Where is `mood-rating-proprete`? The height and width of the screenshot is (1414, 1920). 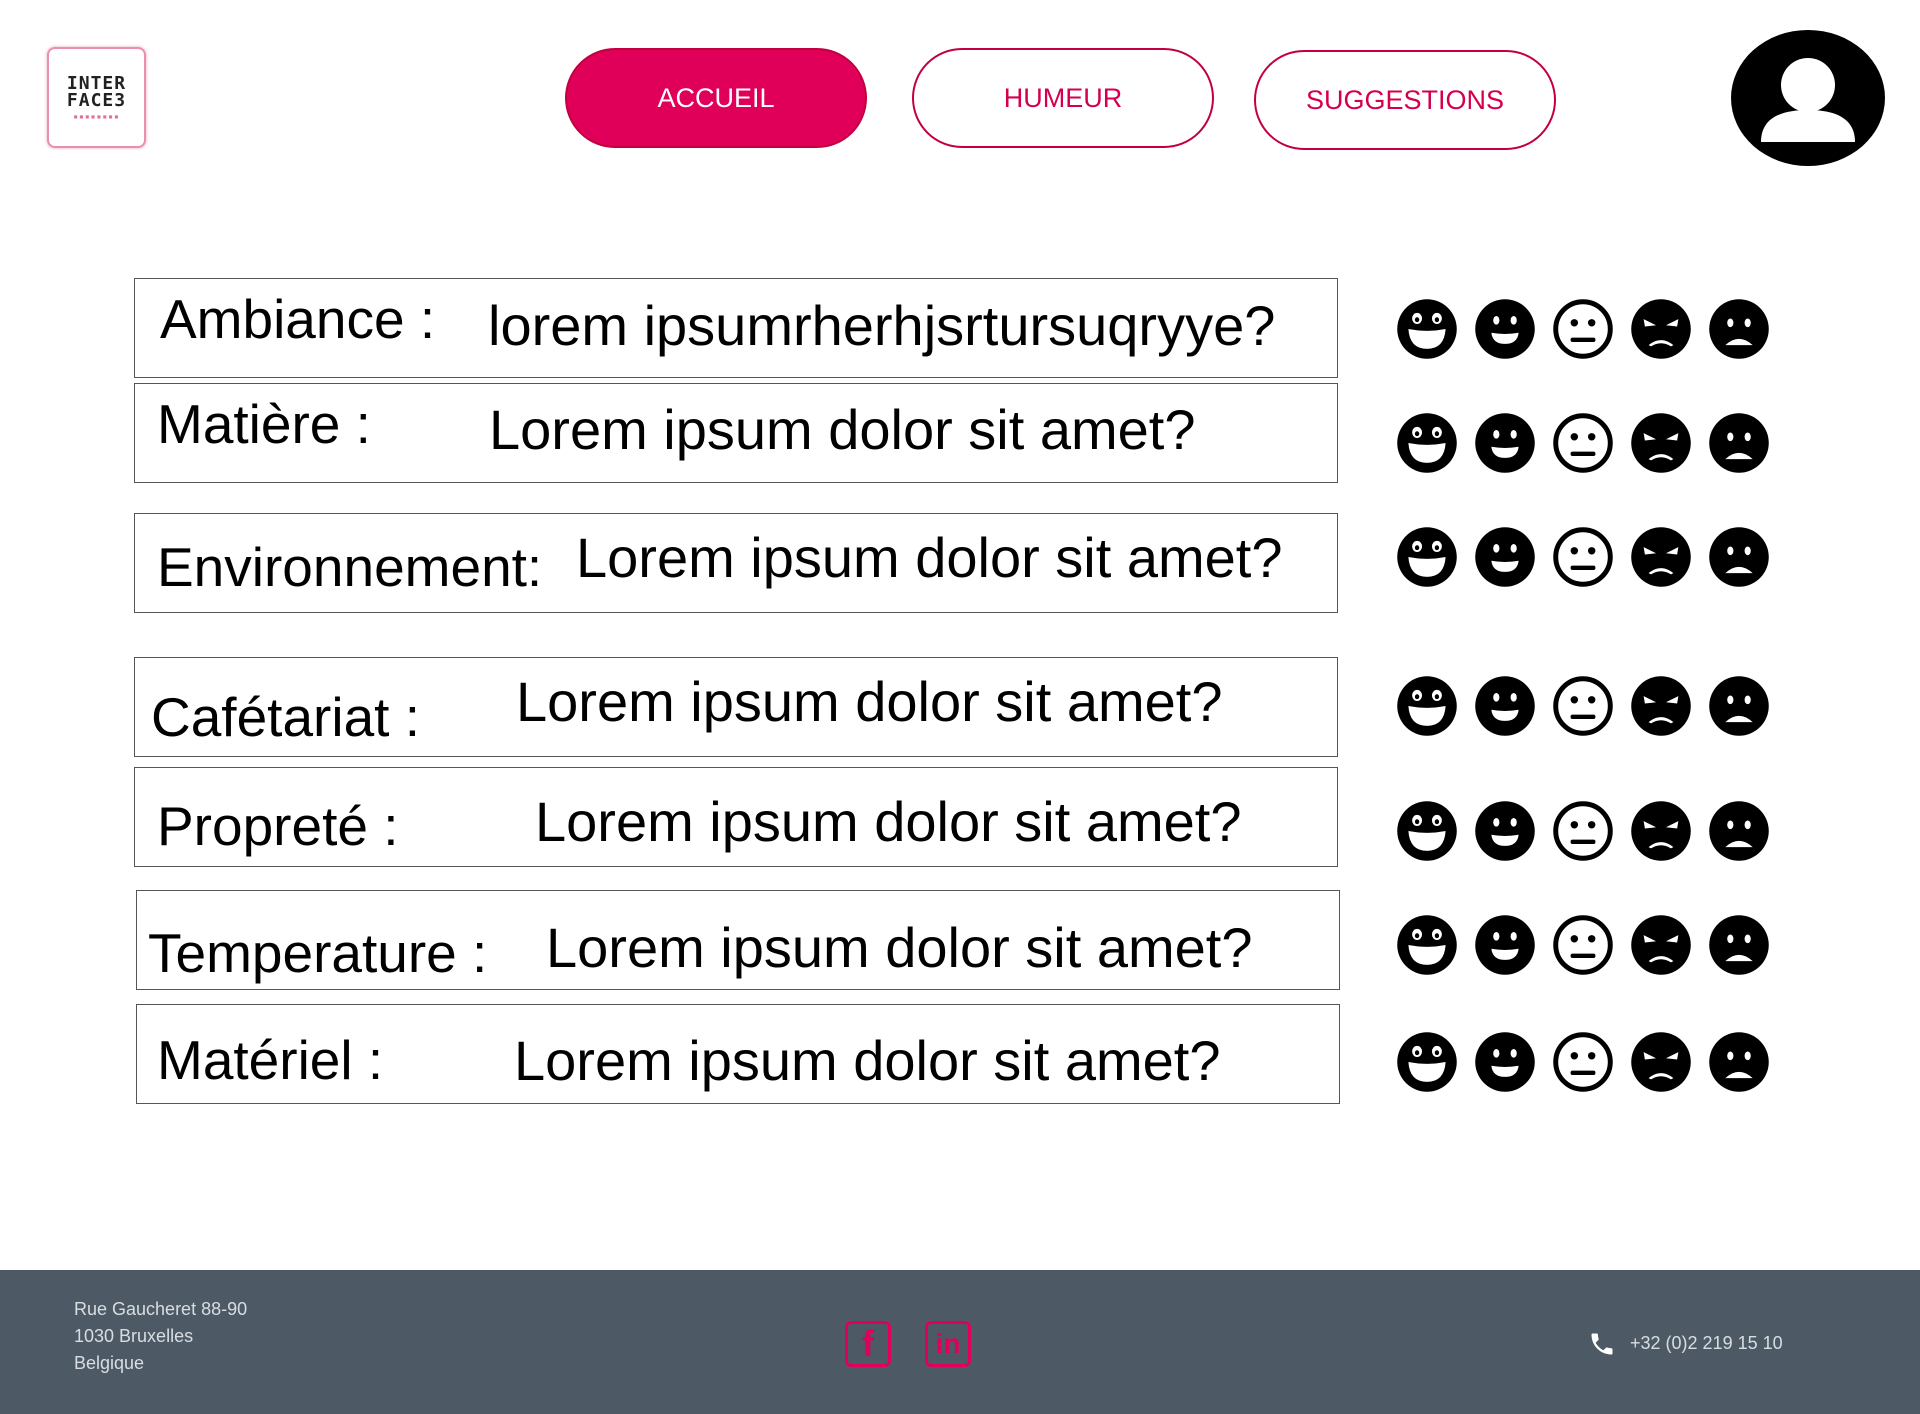 mood-rating-proprete is located at coordinates (1583, 831).